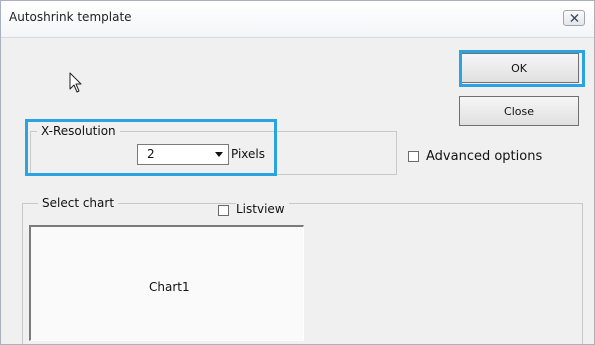 Image resolution: width=595 pixels, height=345 pixels. What do you see at coordinates (75, 82) in the screenshot?
I see `arrow-cursor-icon` at bounding box center [75, 82].